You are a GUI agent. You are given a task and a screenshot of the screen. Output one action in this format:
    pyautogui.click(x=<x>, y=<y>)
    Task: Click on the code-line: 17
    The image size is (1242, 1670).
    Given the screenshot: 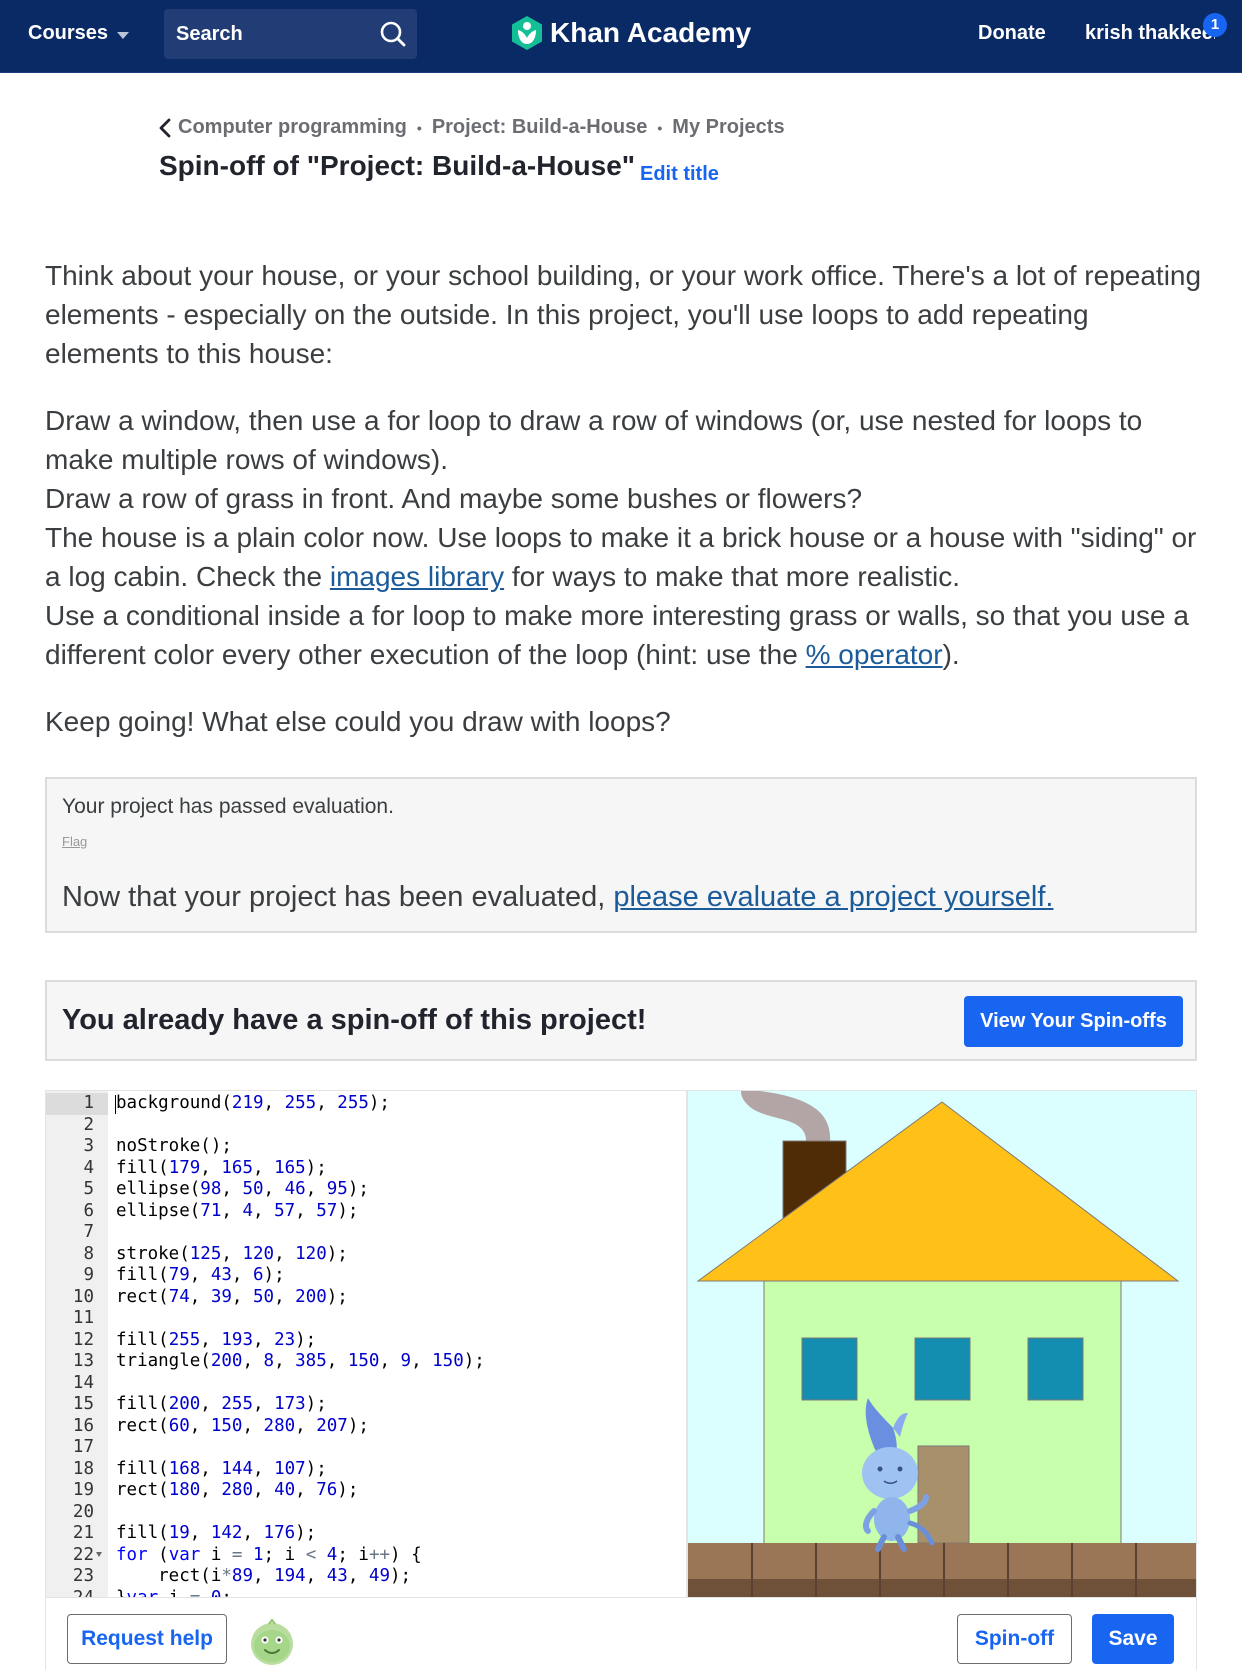 What is the action you would take?
    pyautogui.click(x=366, y=1448)
    